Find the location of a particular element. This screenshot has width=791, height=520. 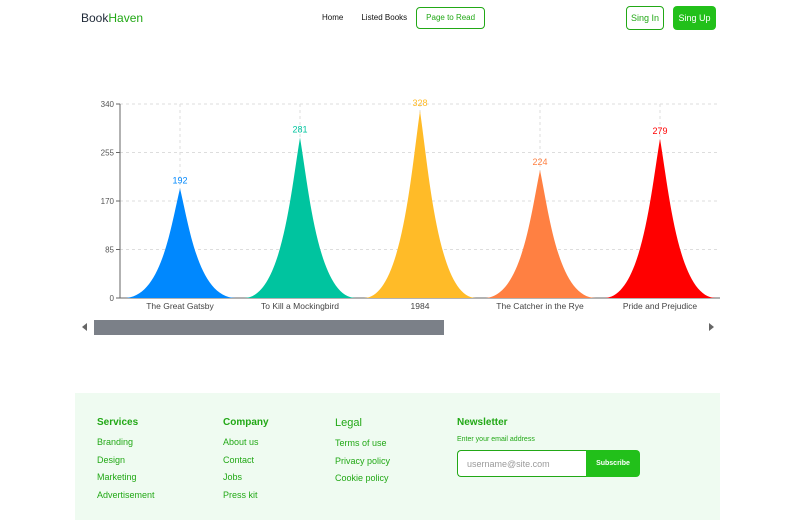

newsletter-title: Newsletter is located at coordinates (482, 422).